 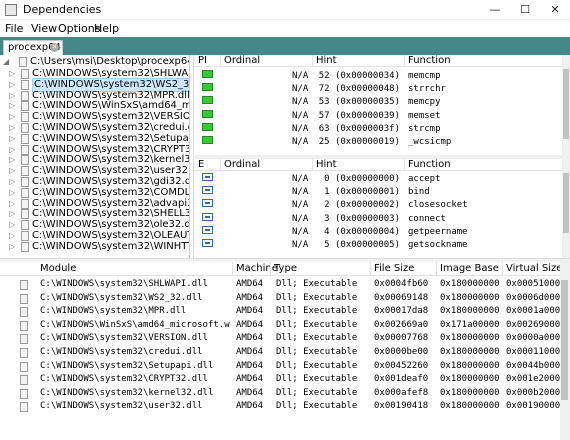 What do you see at coordinates (533, 392) in the screenshot?
I see `virtual-size: 0x000b2000` at bounding box center [533, 392].